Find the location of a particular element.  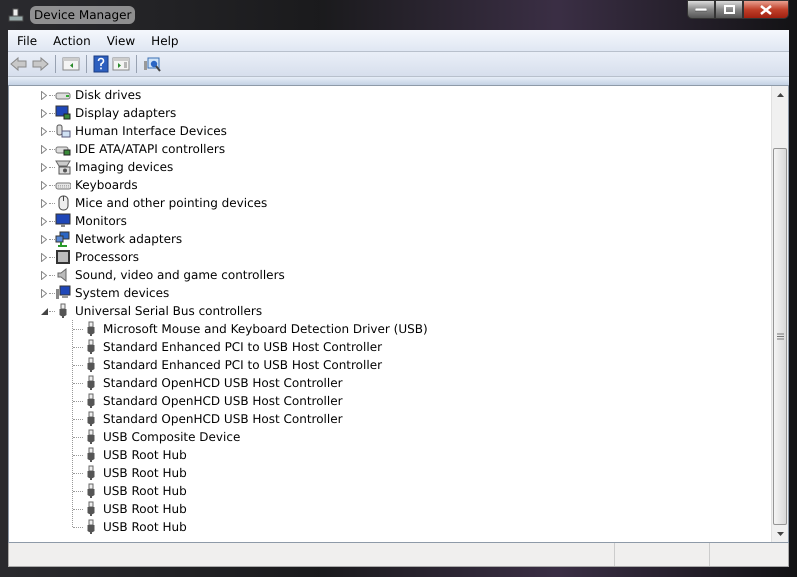

menu-item: View is located at coordinates (121, 41).